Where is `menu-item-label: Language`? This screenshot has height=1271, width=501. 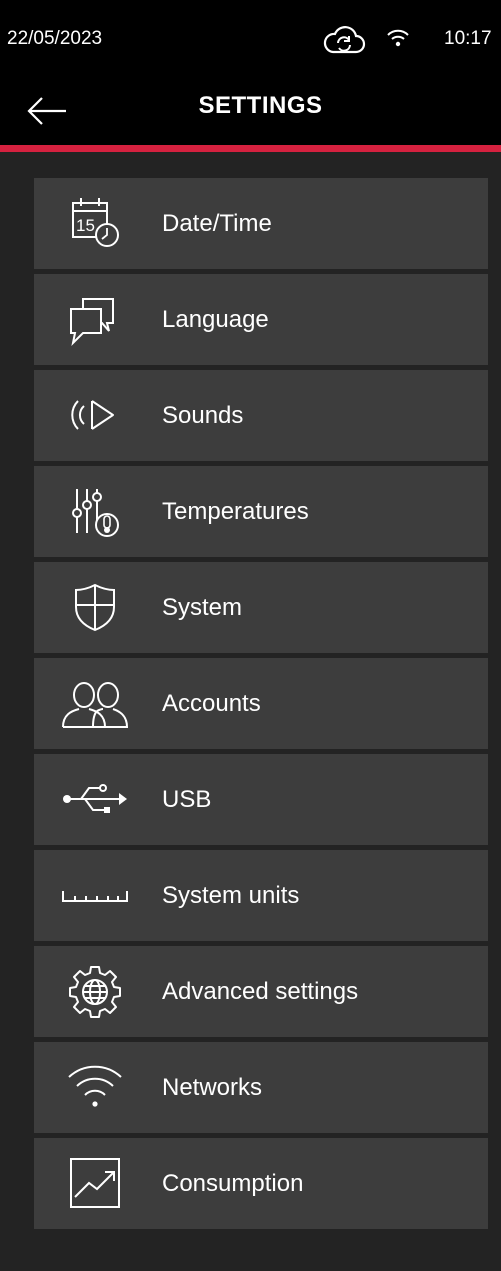
menu-item-label: Language is located at coordinates (215, 319).